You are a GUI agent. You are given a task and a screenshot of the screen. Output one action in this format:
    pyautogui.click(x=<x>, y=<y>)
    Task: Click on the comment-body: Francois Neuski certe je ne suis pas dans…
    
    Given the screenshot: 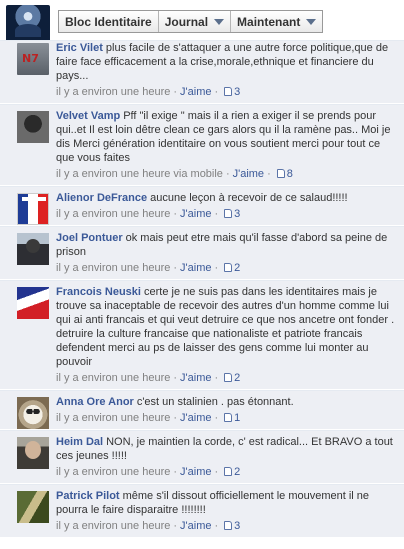 What is the action you would take?
    pyautogui.click(x=226, y=327)
    